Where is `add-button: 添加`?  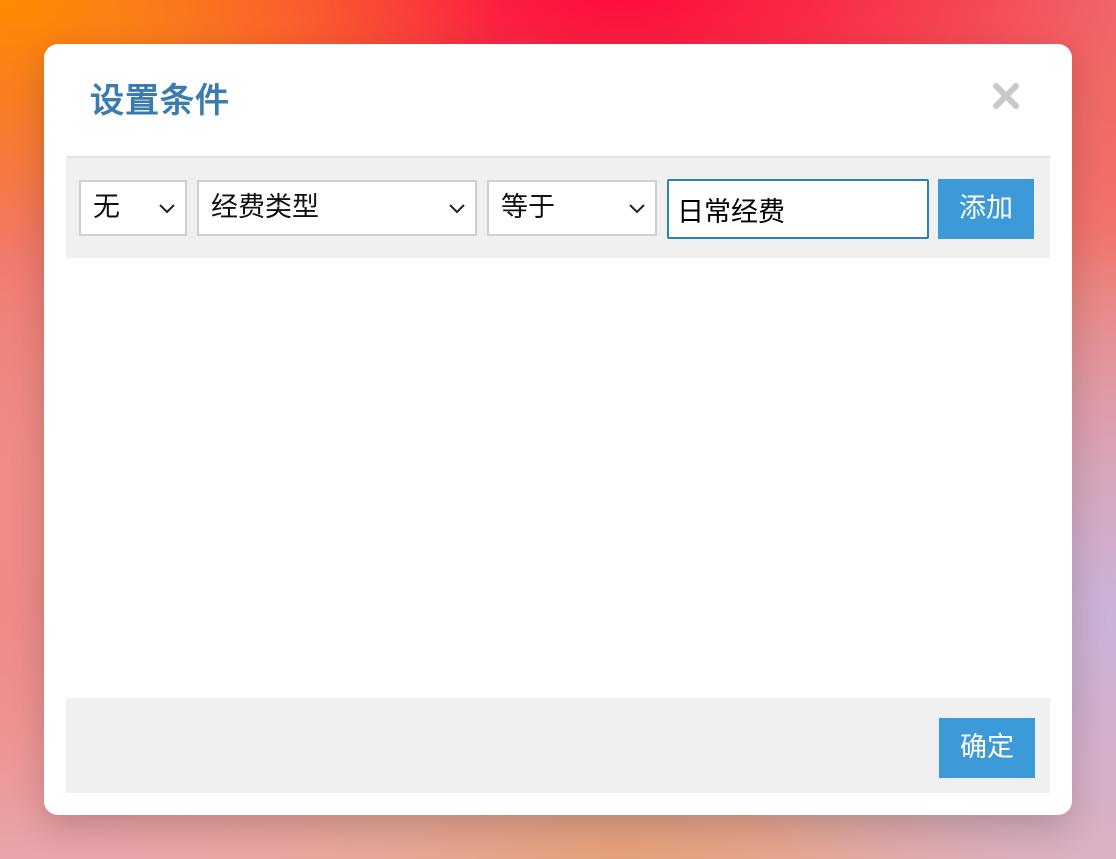 add-button: 添加 is located at coordinates (986, 209).